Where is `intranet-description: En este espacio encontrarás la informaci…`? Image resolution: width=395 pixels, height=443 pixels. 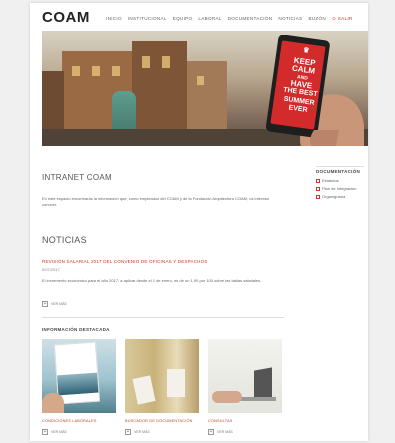 intranet-description: En este espacio encontrarás la informaci… is located at coordinates (155, 201).